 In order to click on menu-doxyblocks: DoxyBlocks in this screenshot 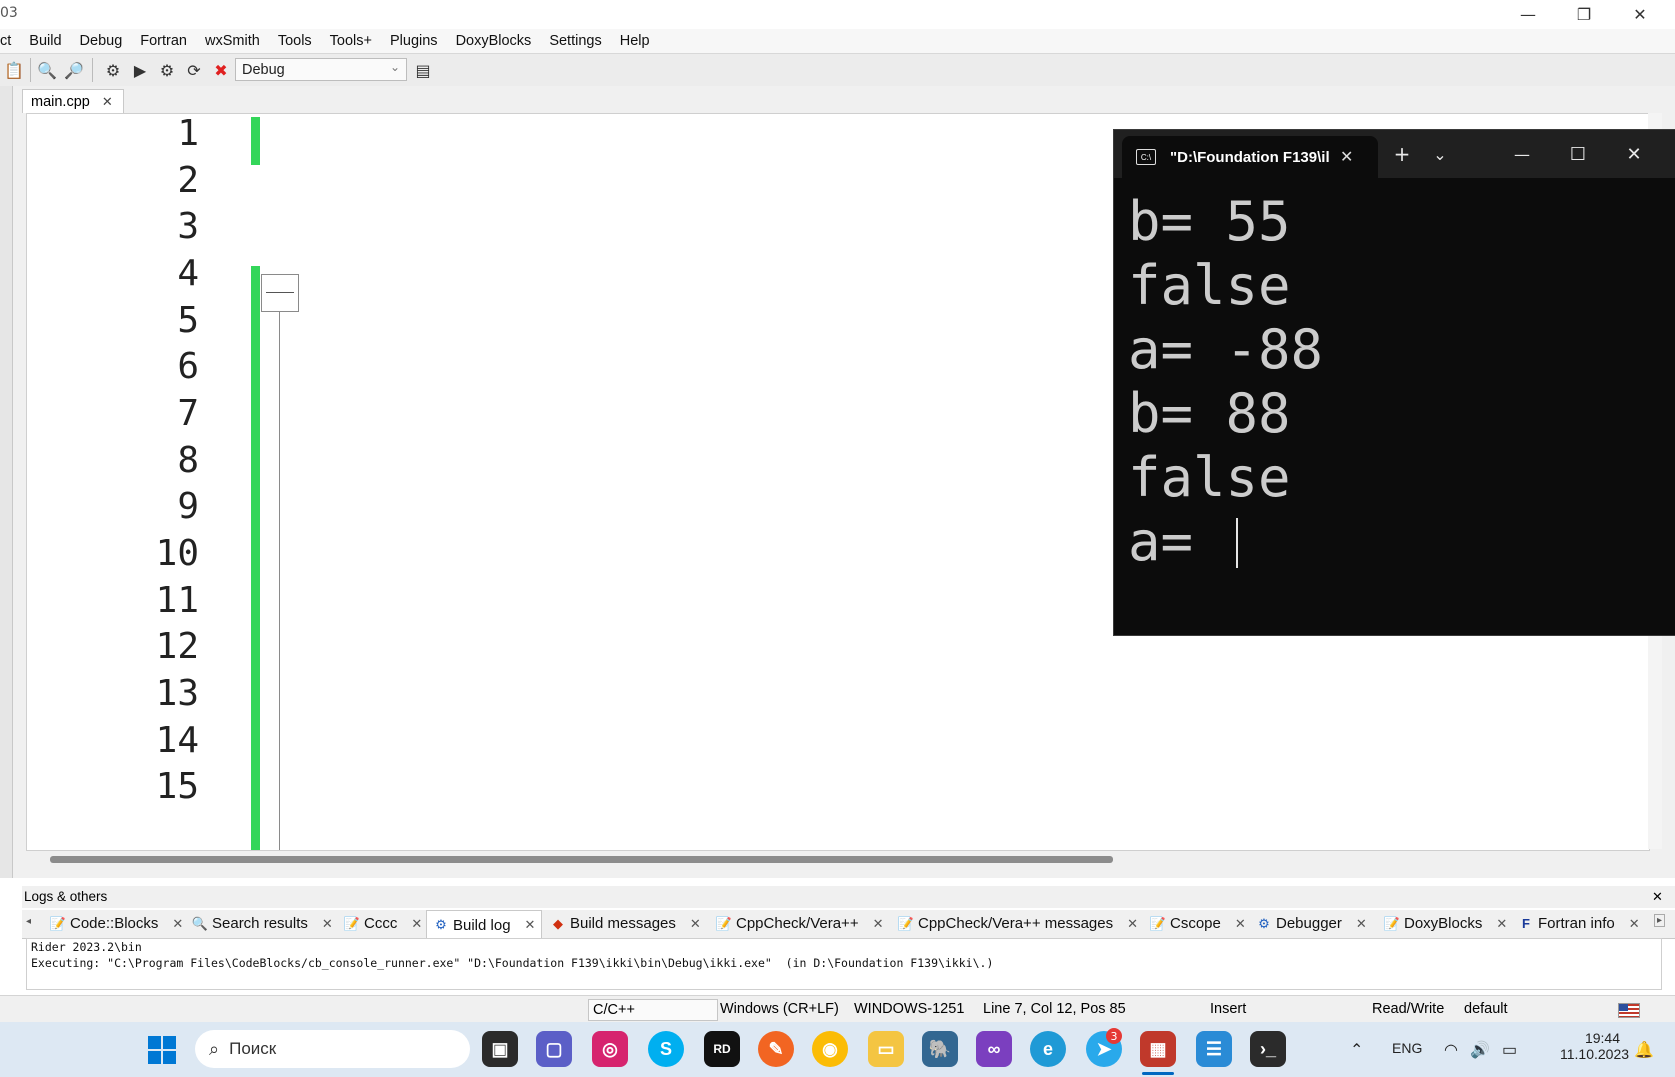, I will do `click(494, 41)`.